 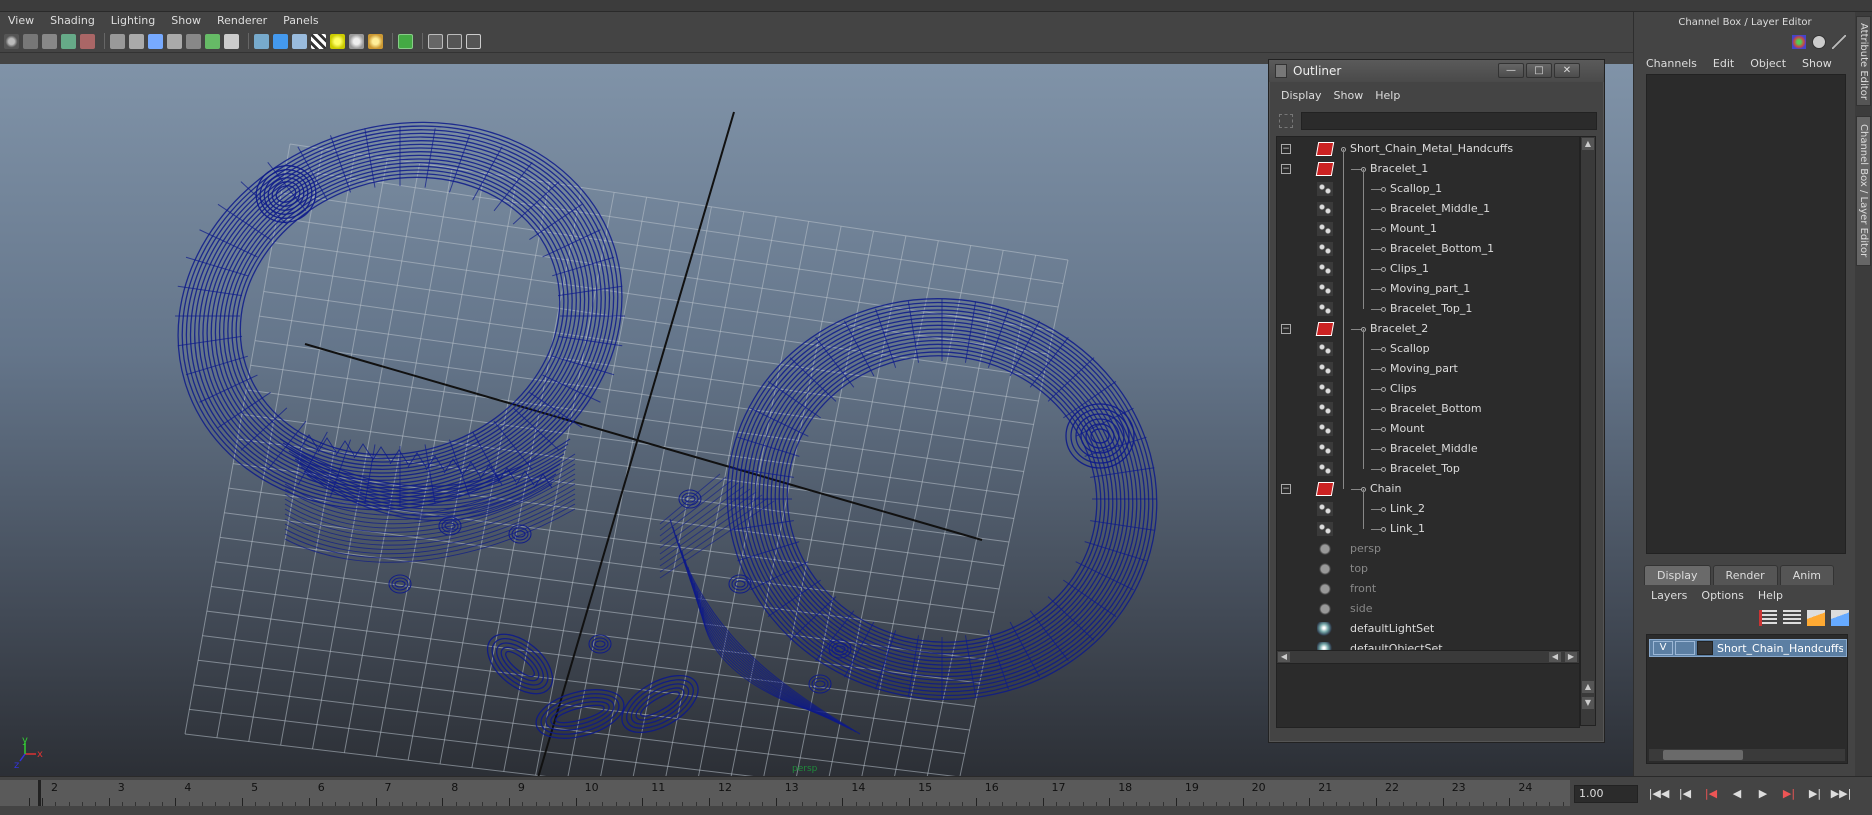 I want to click on close-button: ✕, so click(x=1567, y=70).